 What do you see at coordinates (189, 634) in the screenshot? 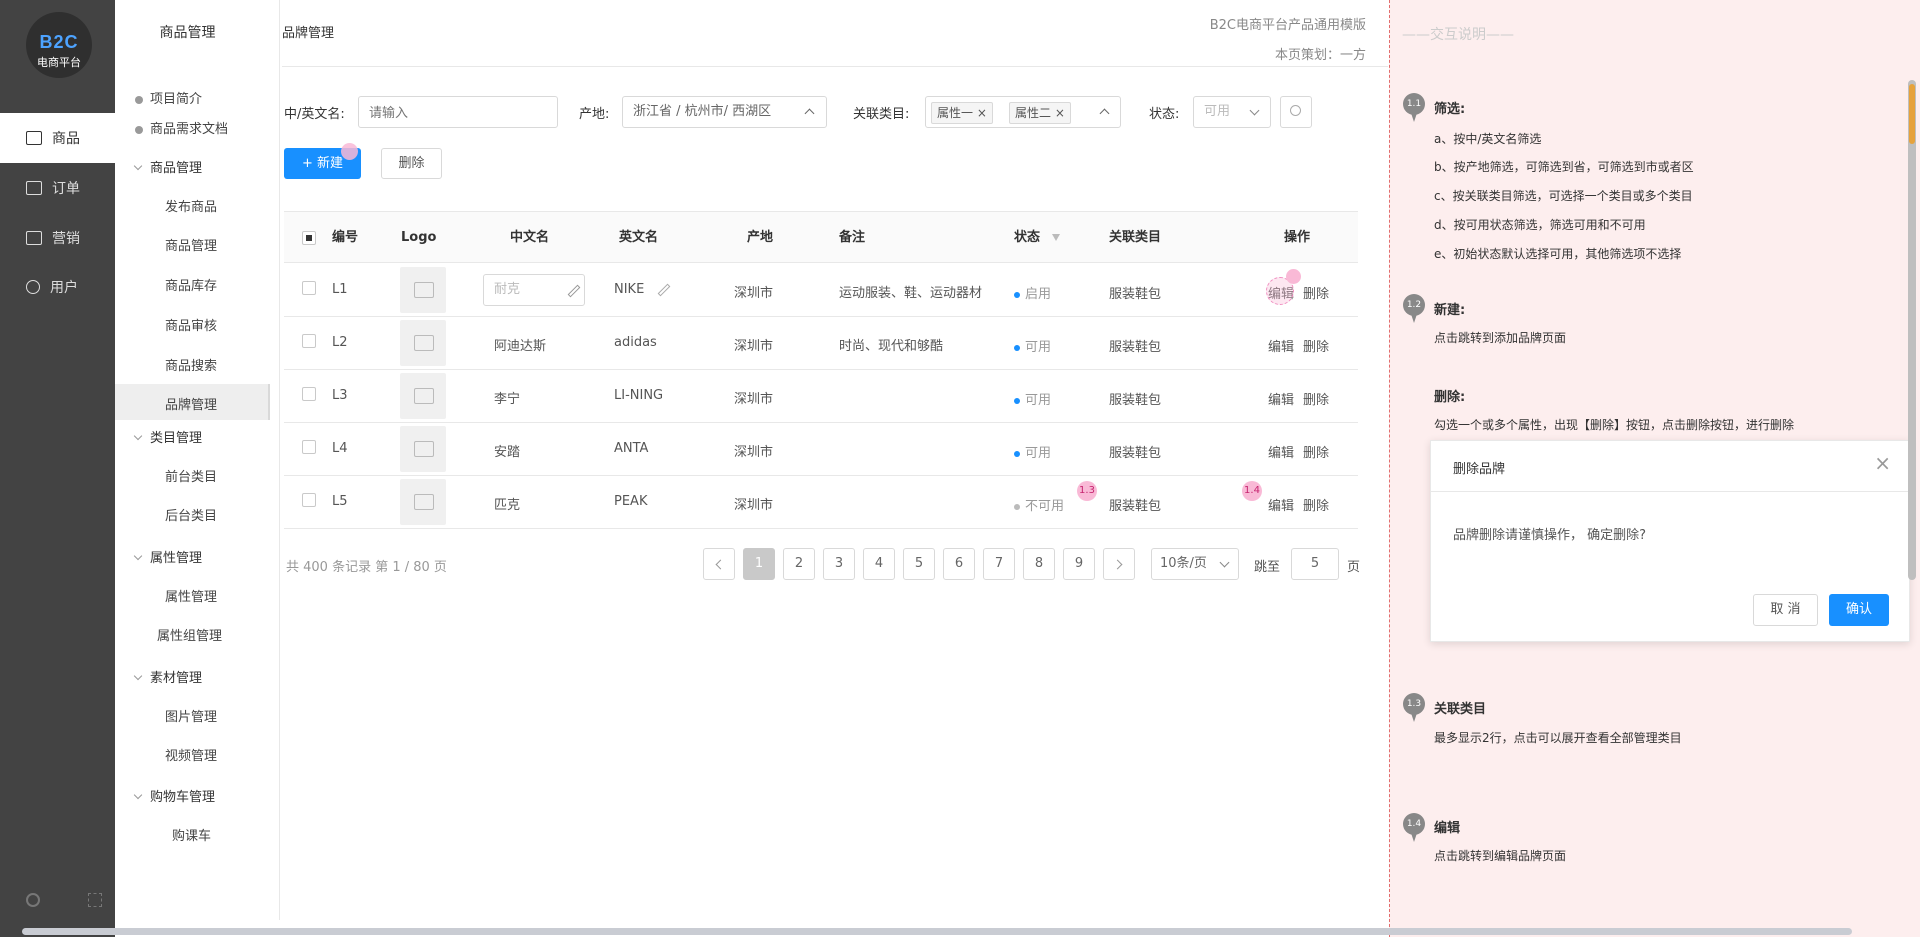
I see `sidebar-item-attribute-group: 属性组管理` at bounding box center [189, 634].